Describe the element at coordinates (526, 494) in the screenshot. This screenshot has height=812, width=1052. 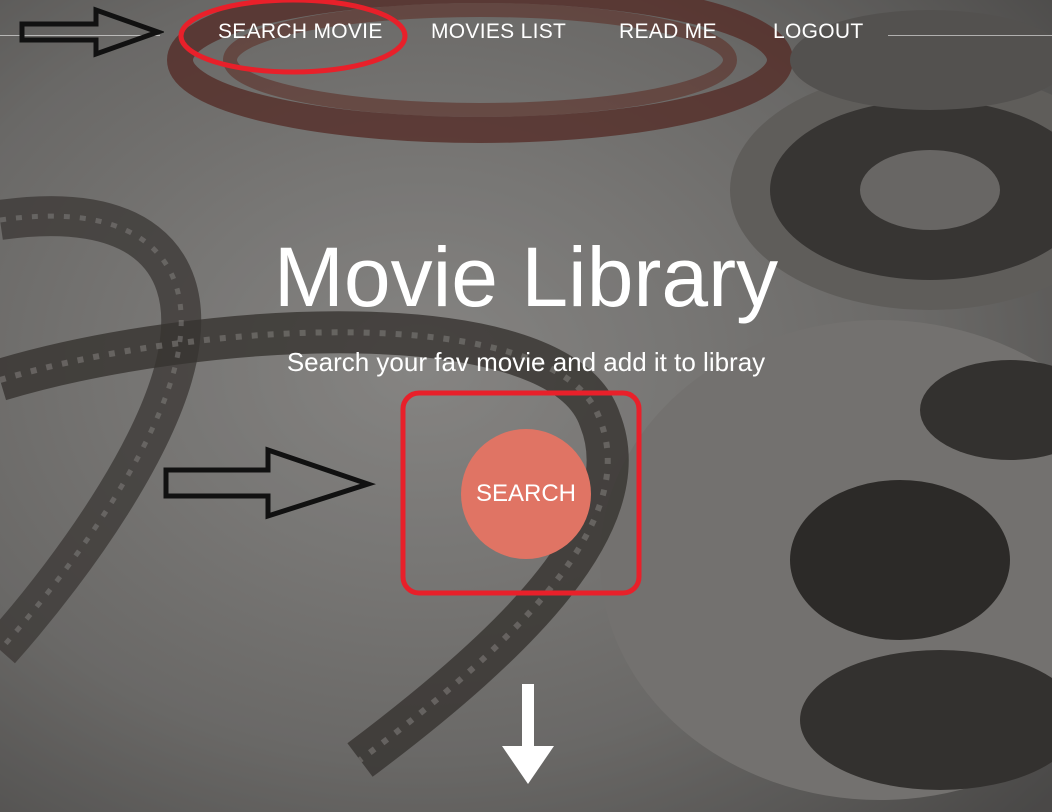
I see `search-button: SEARCH` at that location.